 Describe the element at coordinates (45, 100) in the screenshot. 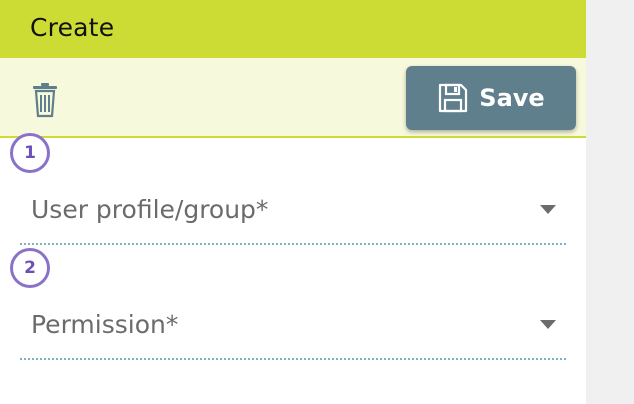

I see `trash-icon` at that location.